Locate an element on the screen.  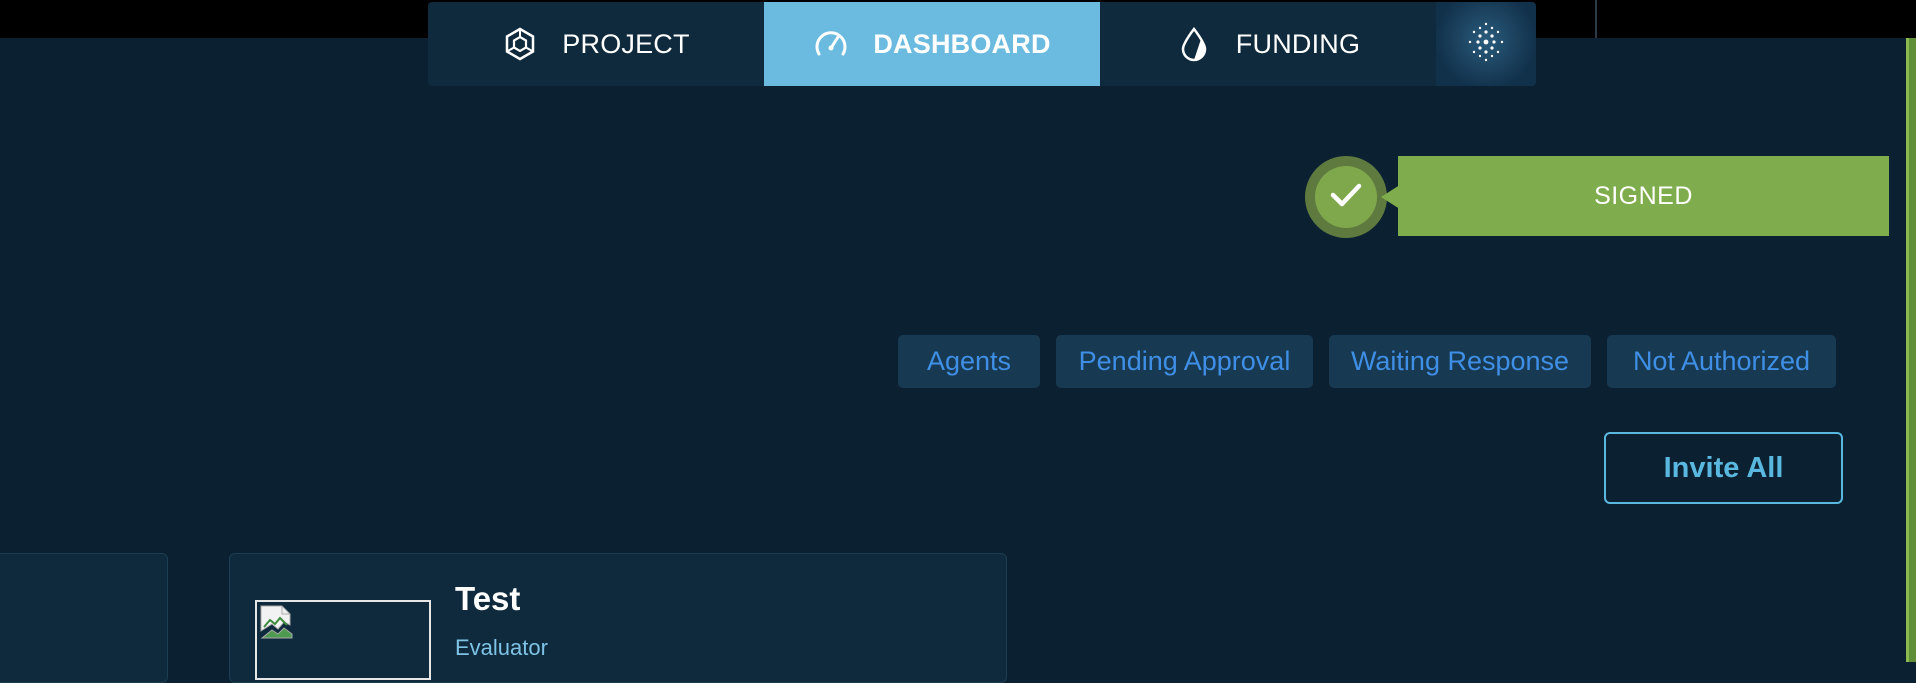
signed-label: SIGNED is located at coordinates (1643, 196).